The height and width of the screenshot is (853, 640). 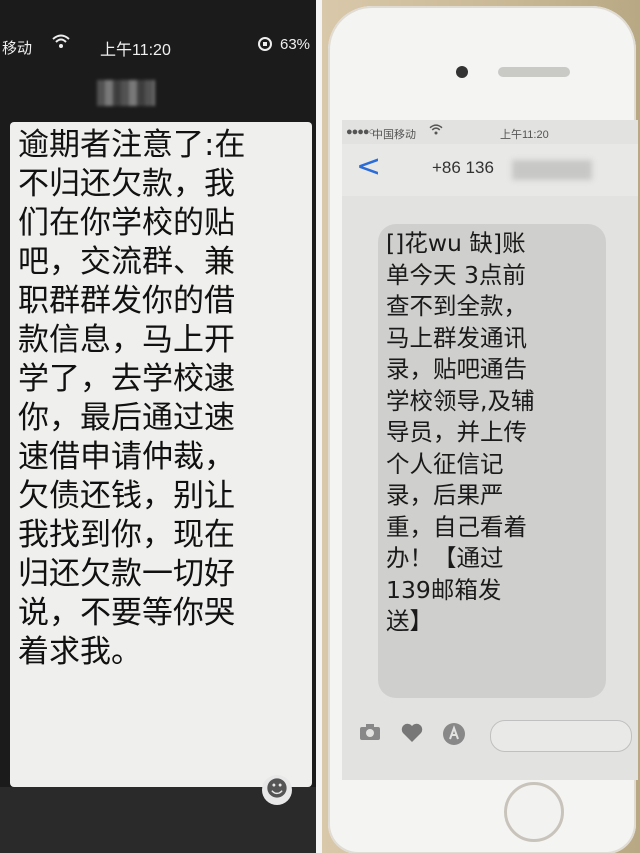 What do you see at coordinates (444, 589) in the screenshot?
I see `message-line: 139邮箱发` at bounding box center [444, 589].